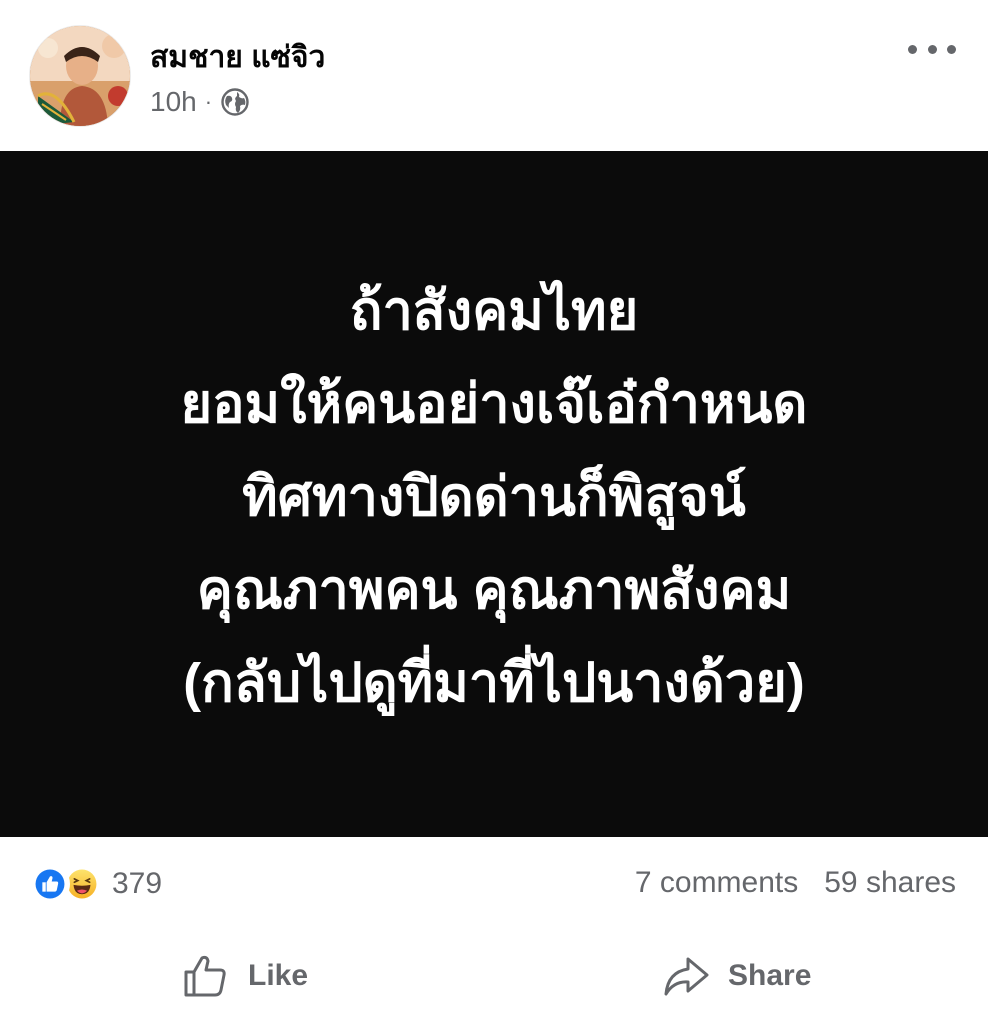 The height and width of the screenshot is (1024, 988). Describe the element at coordinates (244, 976) in the screenshot. I see `like-button: Like` at that location.